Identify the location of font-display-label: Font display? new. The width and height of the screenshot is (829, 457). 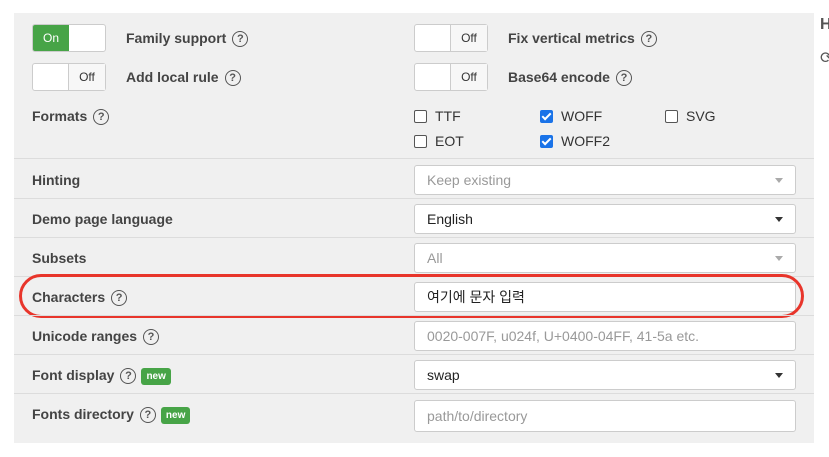
(101, 376).